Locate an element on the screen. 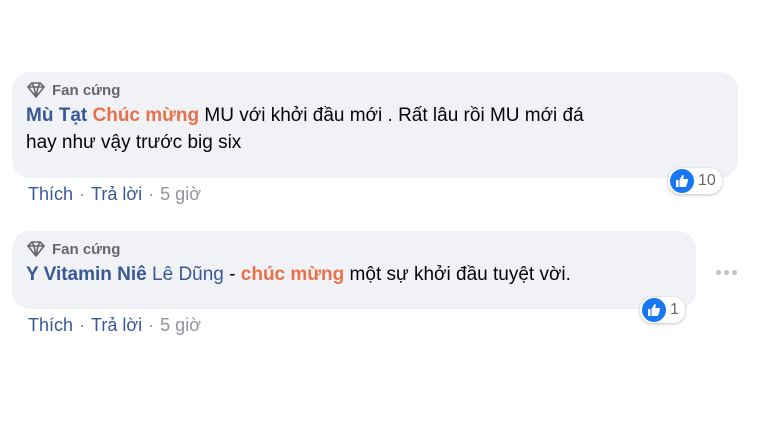 The image size is (760, 428). highlight-text: Chúc mừng is located at coordinates (146, 115).